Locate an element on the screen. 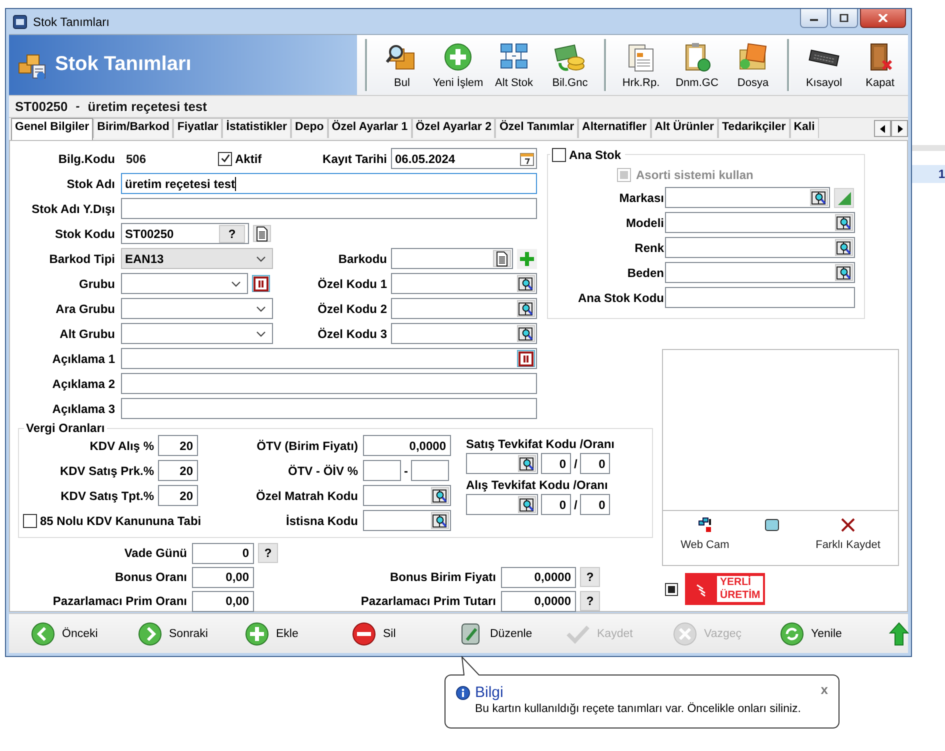  field-label: Açıklama 3 is located at coordinates (83, 409).